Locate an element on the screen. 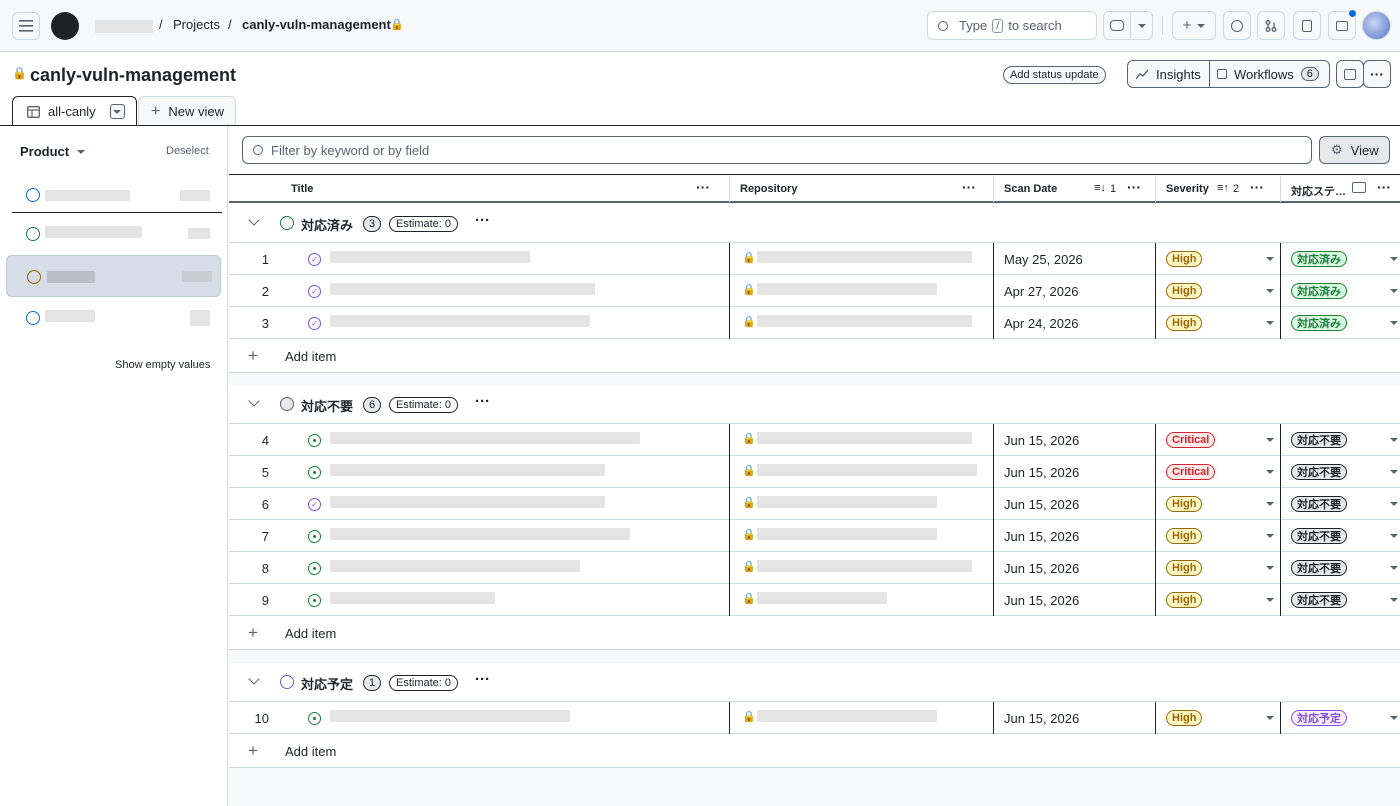 This screenshot has height=806, width=1400. pull-requests-button is located at coordinates (1271, 25).